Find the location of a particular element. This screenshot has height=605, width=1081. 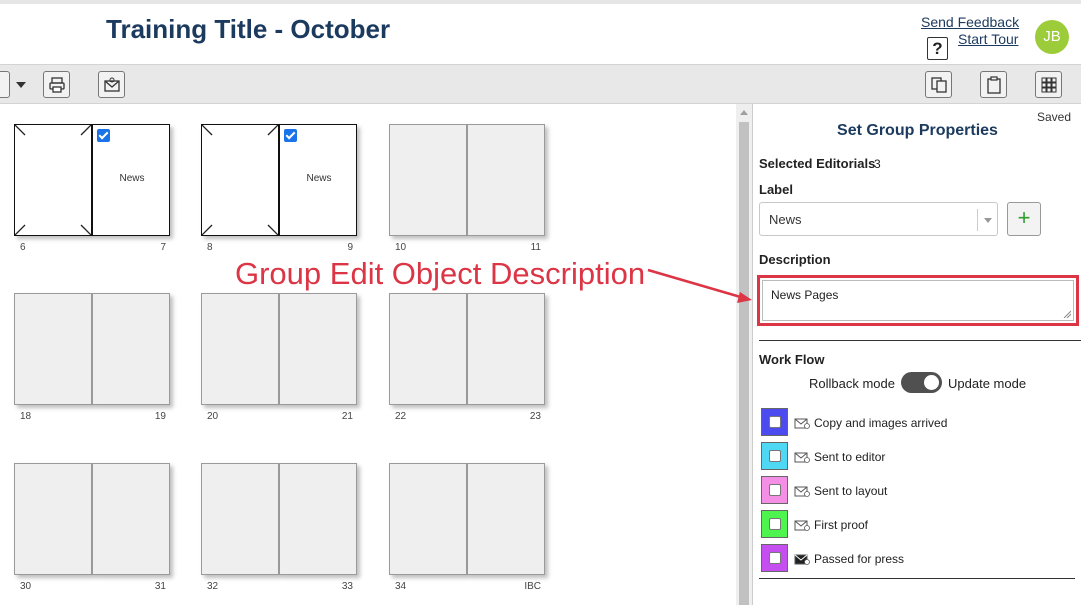

label-select: News is located at coordinates (878, 219).